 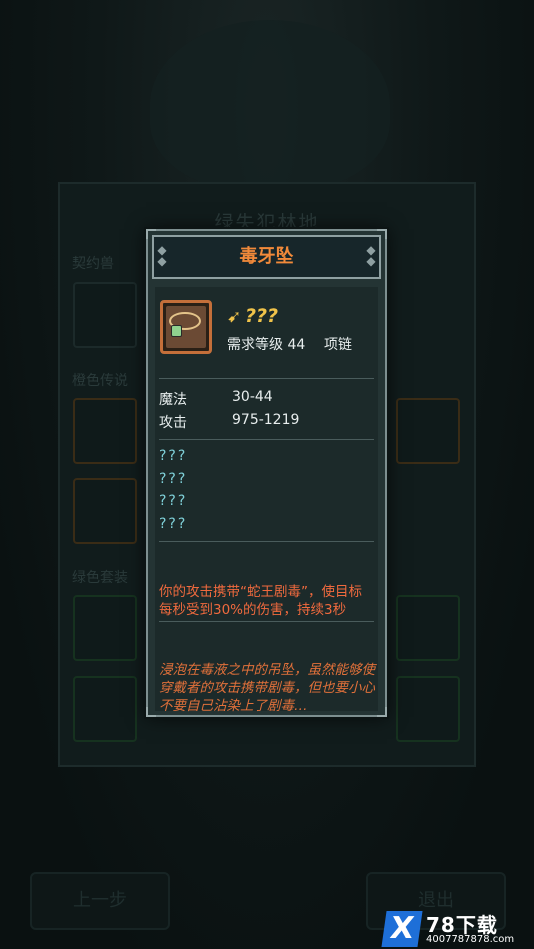 I want to click on boot-icon: ➹, so click(x=234, y=317).